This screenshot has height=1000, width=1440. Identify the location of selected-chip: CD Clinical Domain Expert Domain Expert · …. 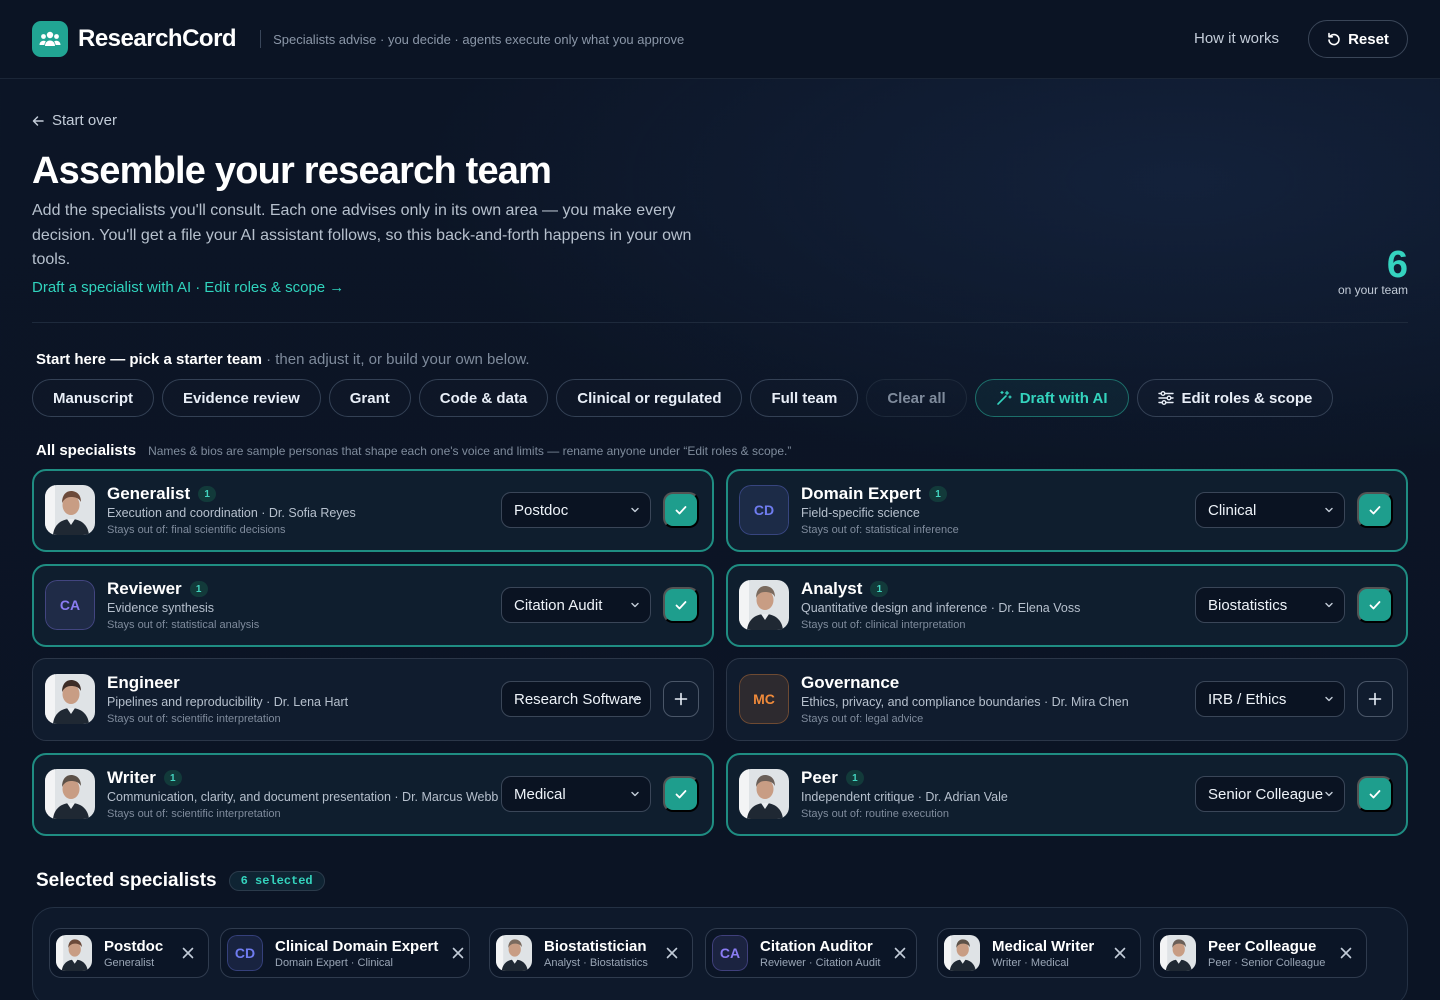
(345, 953).